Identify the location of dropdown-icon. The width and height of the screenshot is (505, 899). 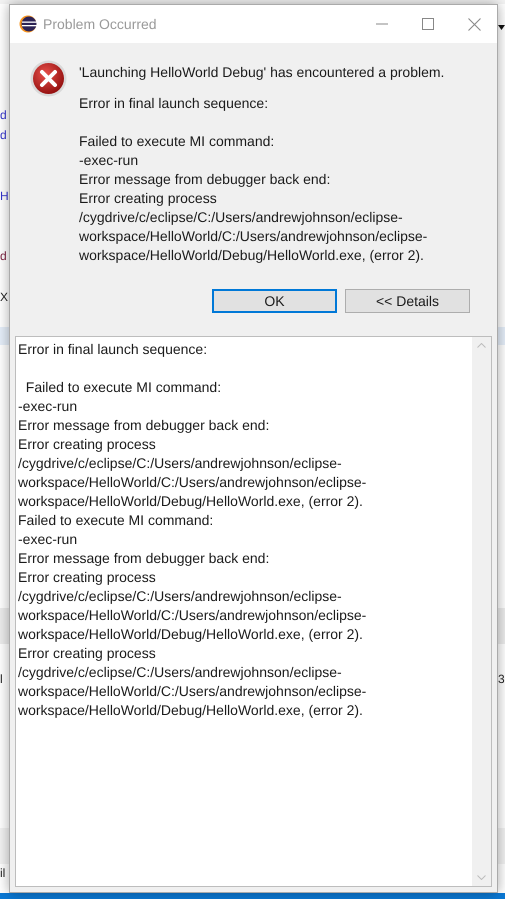
(501, 27).